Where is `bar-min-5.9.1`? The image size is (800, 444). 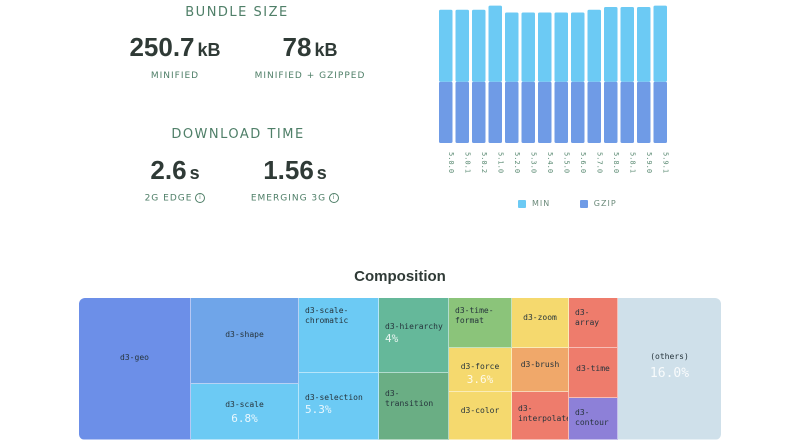
bar-min-5.9.1 is located at coordinates (660, 43).